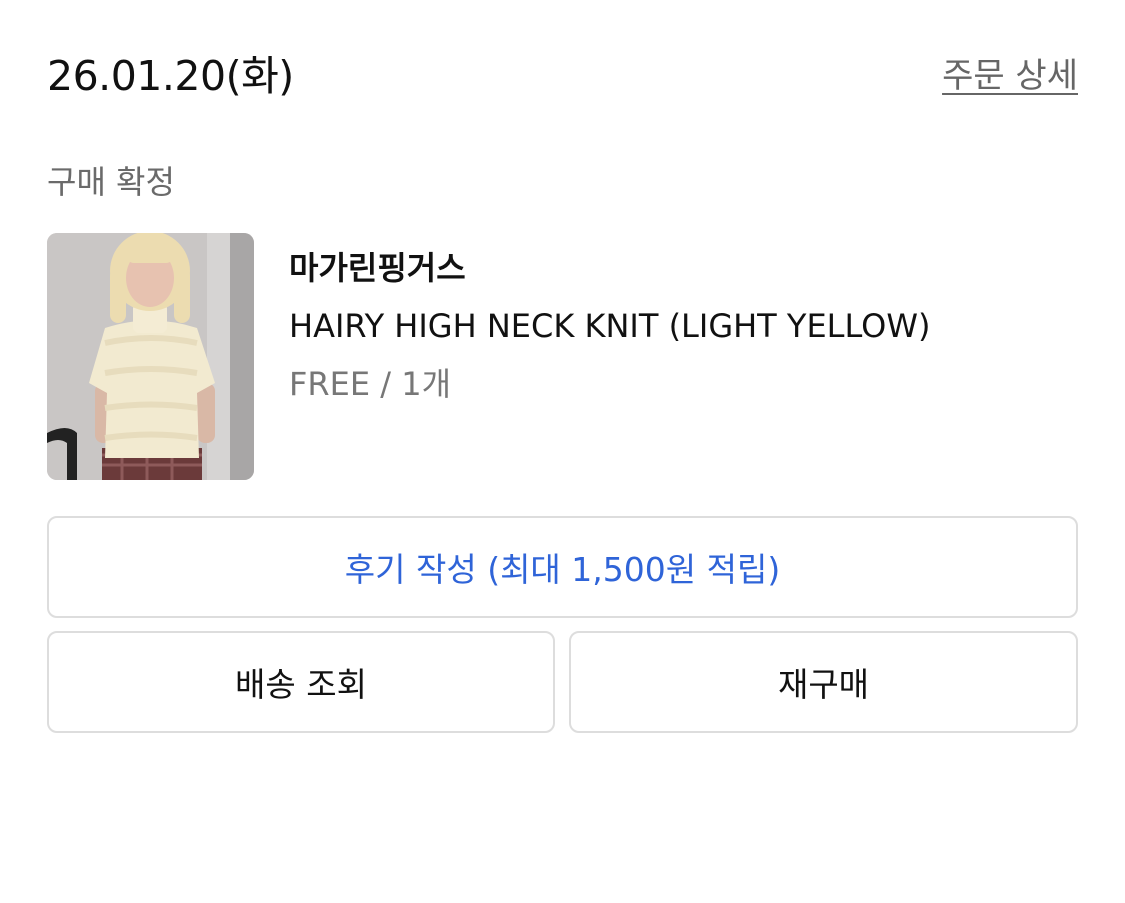 This screenshot has height=903, width=1125. Describe the element at coordinates (370, 384) in the screenshot. I see `product-option: FREE / 1개` at that location.